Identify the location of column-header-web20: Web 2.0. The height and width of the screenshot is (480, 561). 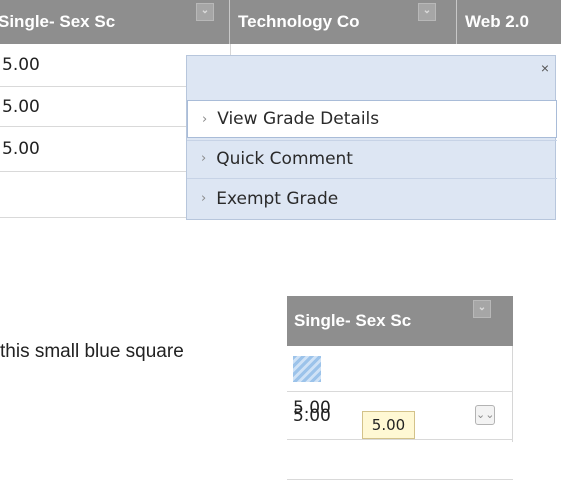
(509, 22).